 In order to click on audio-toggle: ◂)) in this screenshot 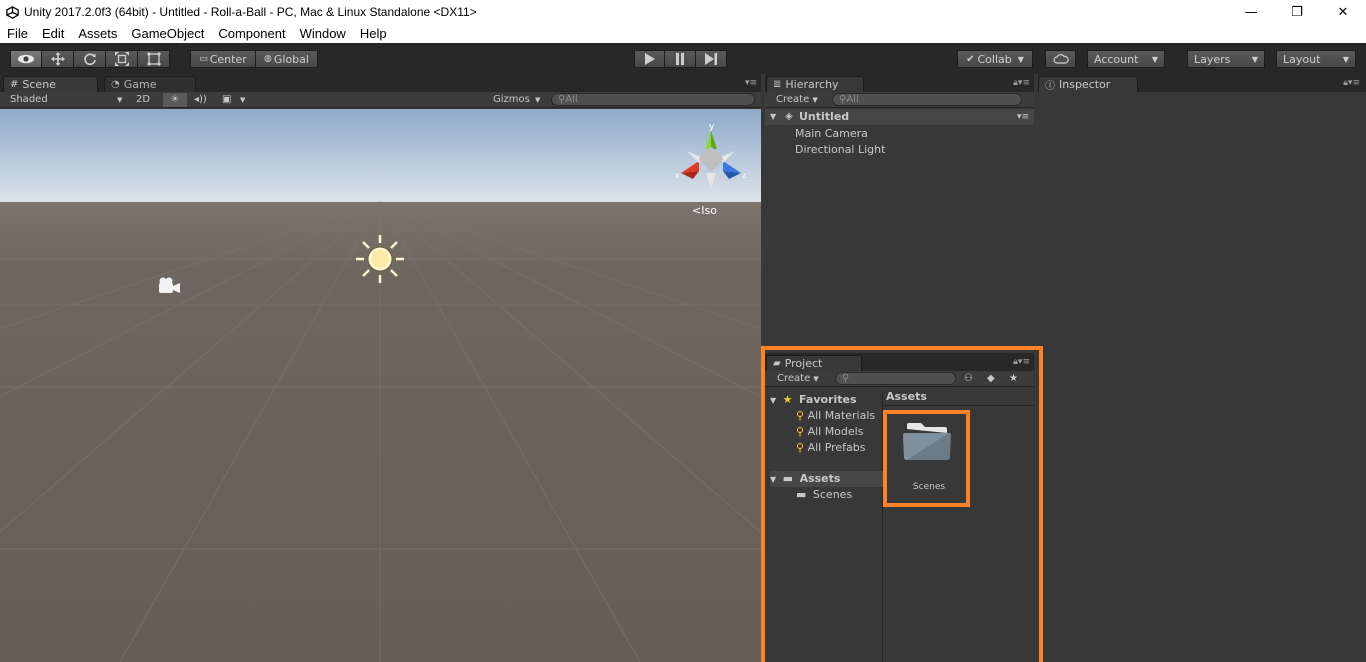, I will do `click(200, 100)`.